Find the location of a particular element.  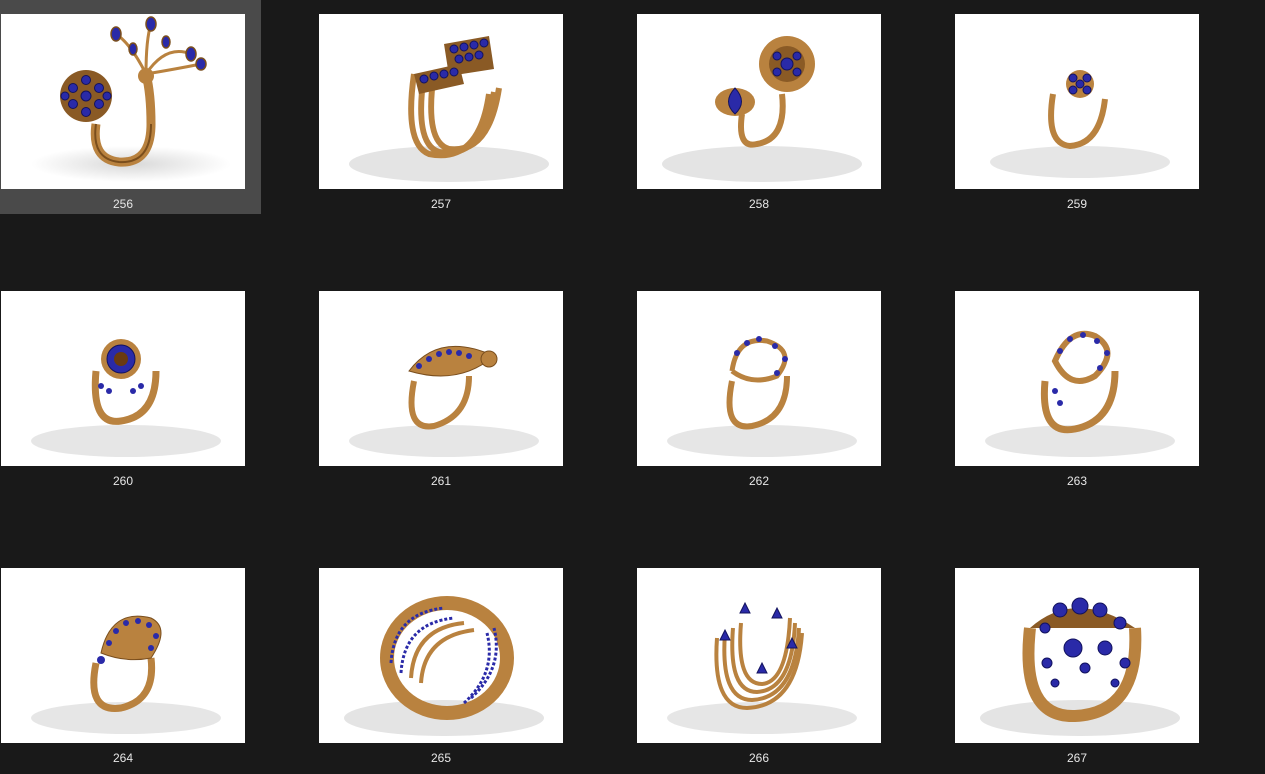

thumbnail-caption: 256 is located at coordinates (123, 204).